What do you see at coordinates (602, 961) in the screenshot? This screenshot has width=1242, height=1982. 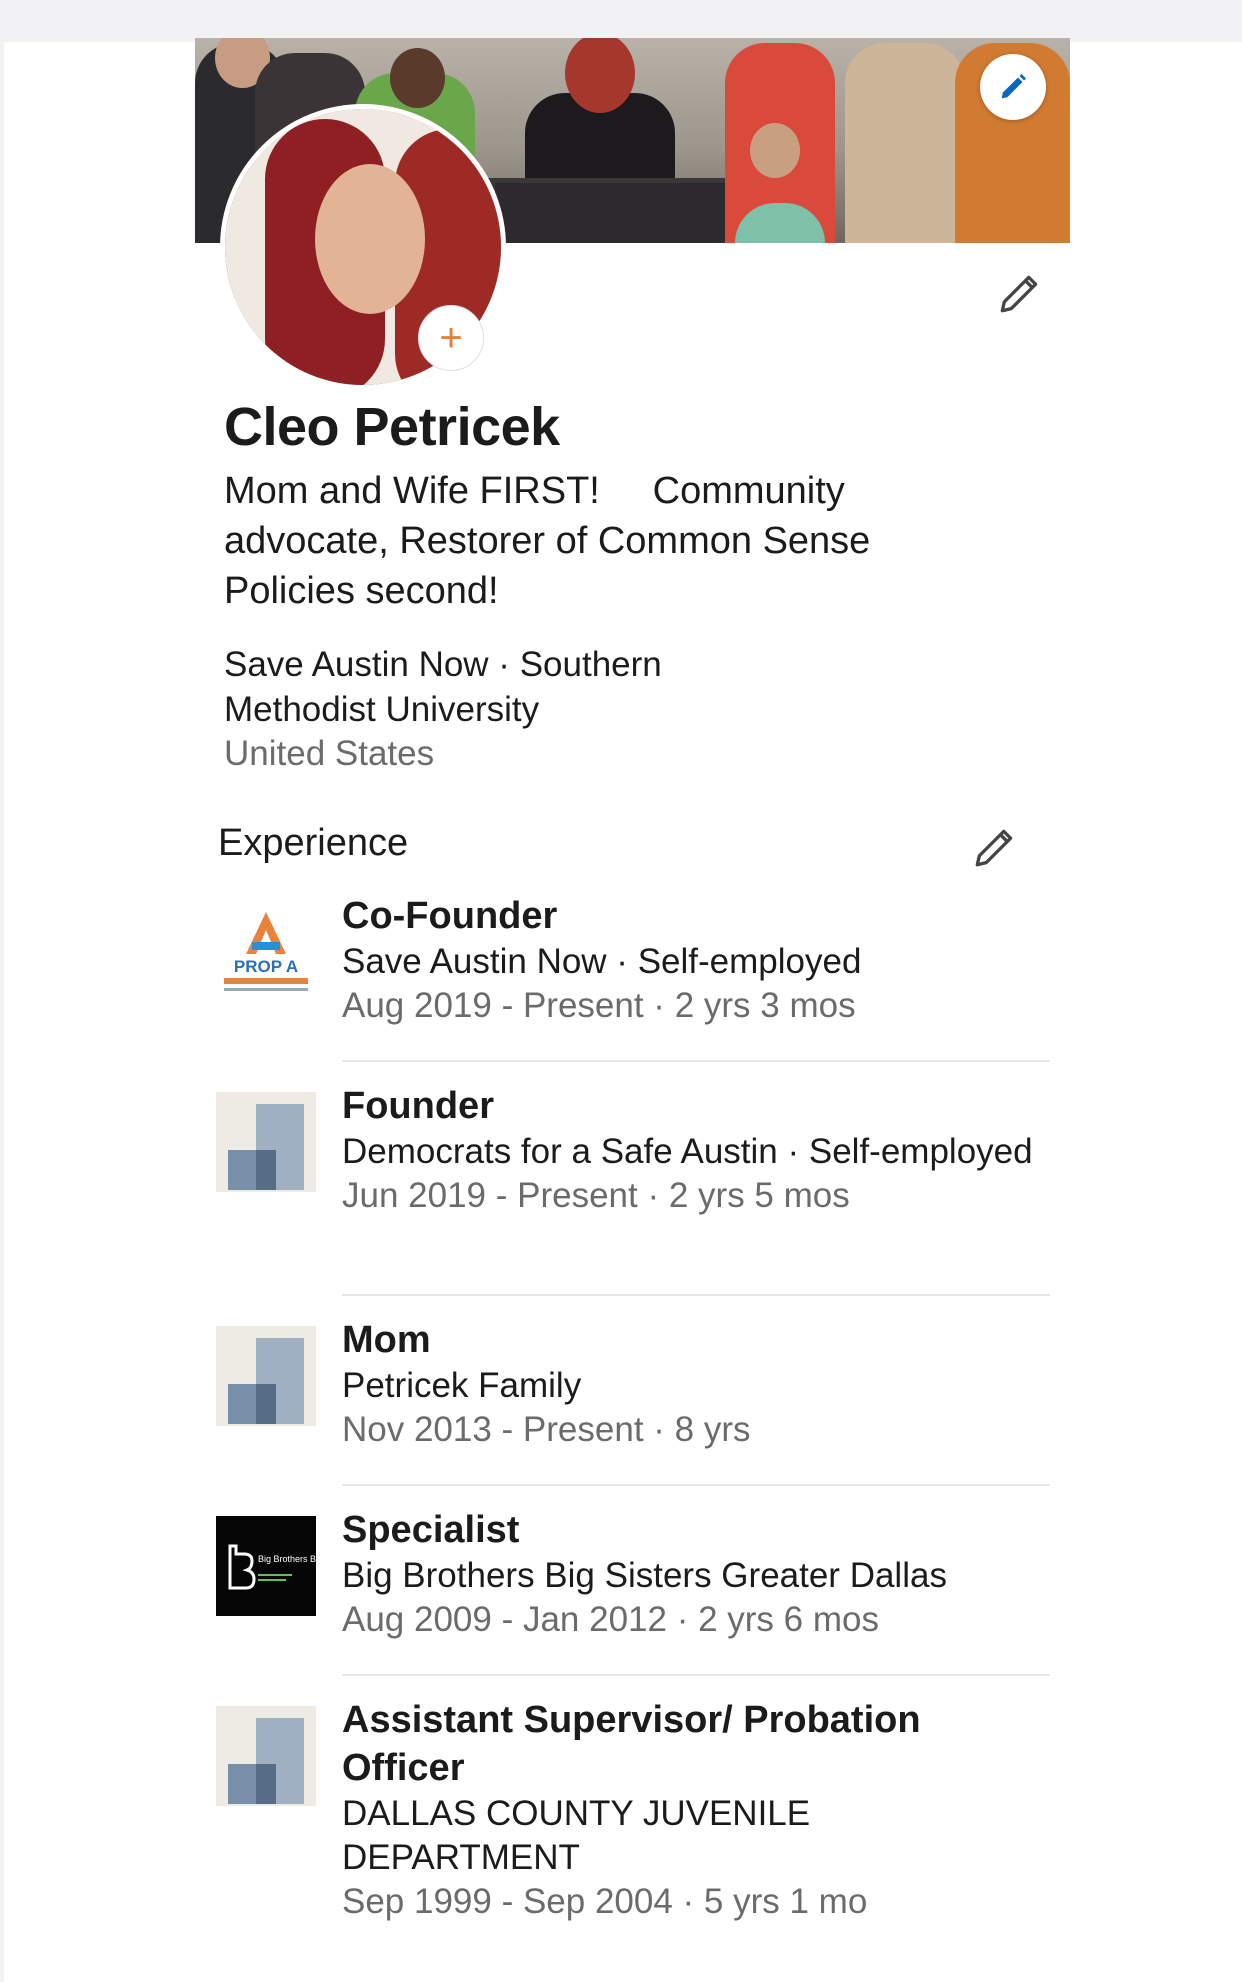 I see `experience-company: Save Austin Now · Self-employed` at bounding box center [602, 961].